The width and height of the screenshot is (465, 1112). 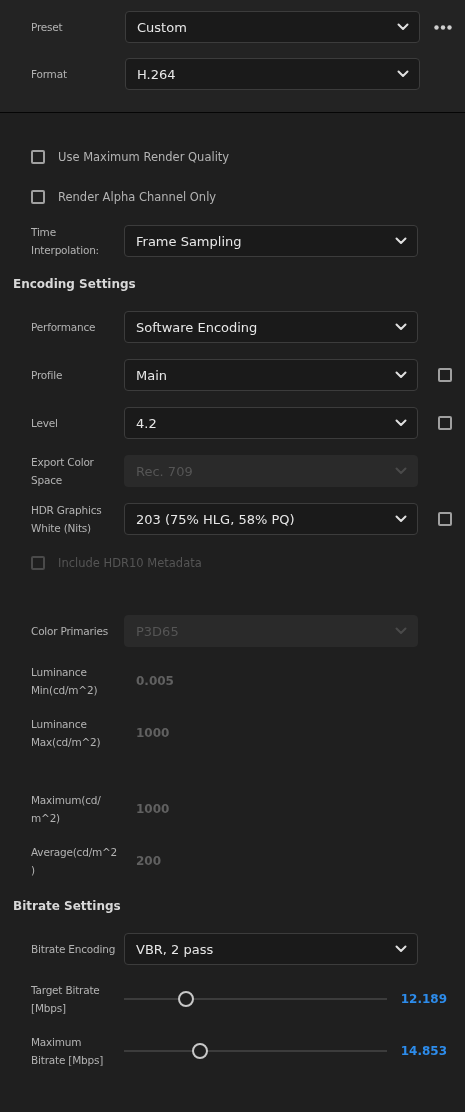 What do you see at coordinates (74, 284) in the screenshot?
I see `section-heading: Encoding Settings` at bounding box center [74, 284].